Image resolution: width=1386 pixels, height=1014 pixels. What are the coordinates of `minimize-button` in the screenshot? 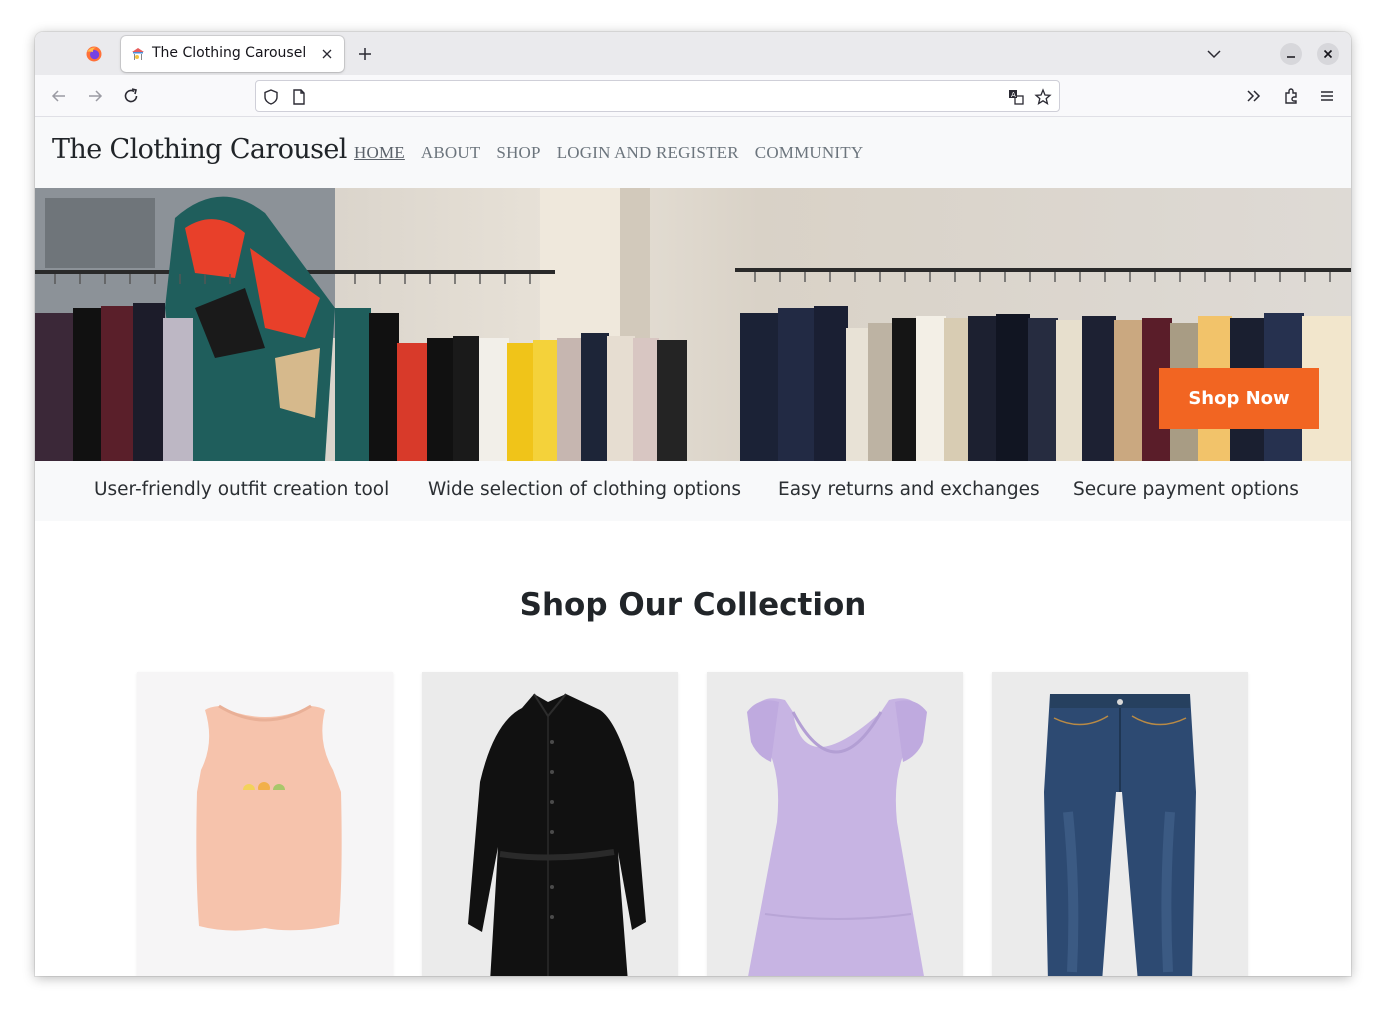 It's located at (1291, 54).